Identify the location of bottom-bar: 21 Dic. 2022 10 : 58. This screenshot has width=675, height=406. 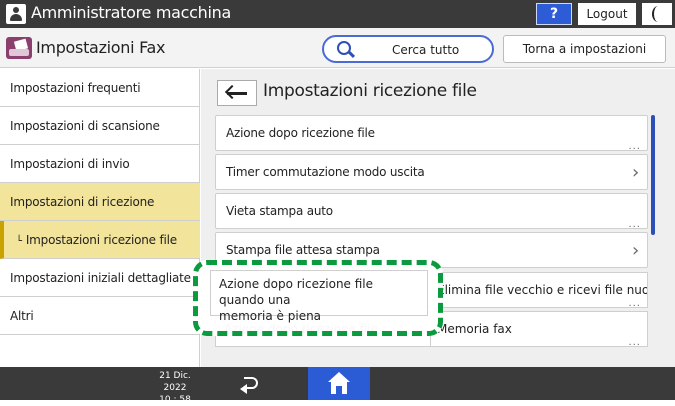
(337, 386).